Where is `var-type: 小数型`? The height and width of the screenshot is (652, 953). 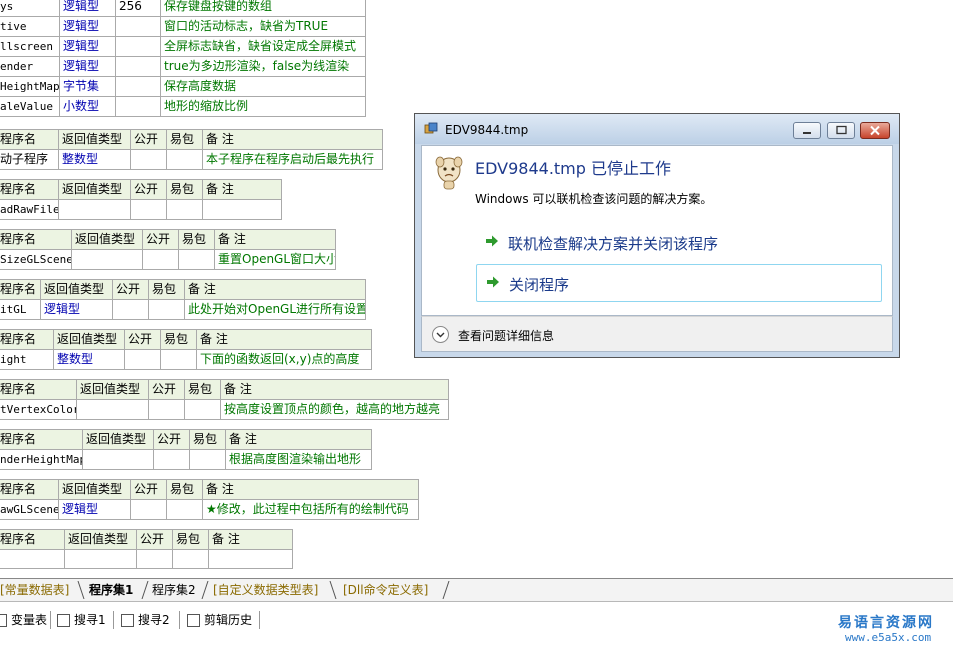
var-type: 小数型 is located at coordinates (87, 106).